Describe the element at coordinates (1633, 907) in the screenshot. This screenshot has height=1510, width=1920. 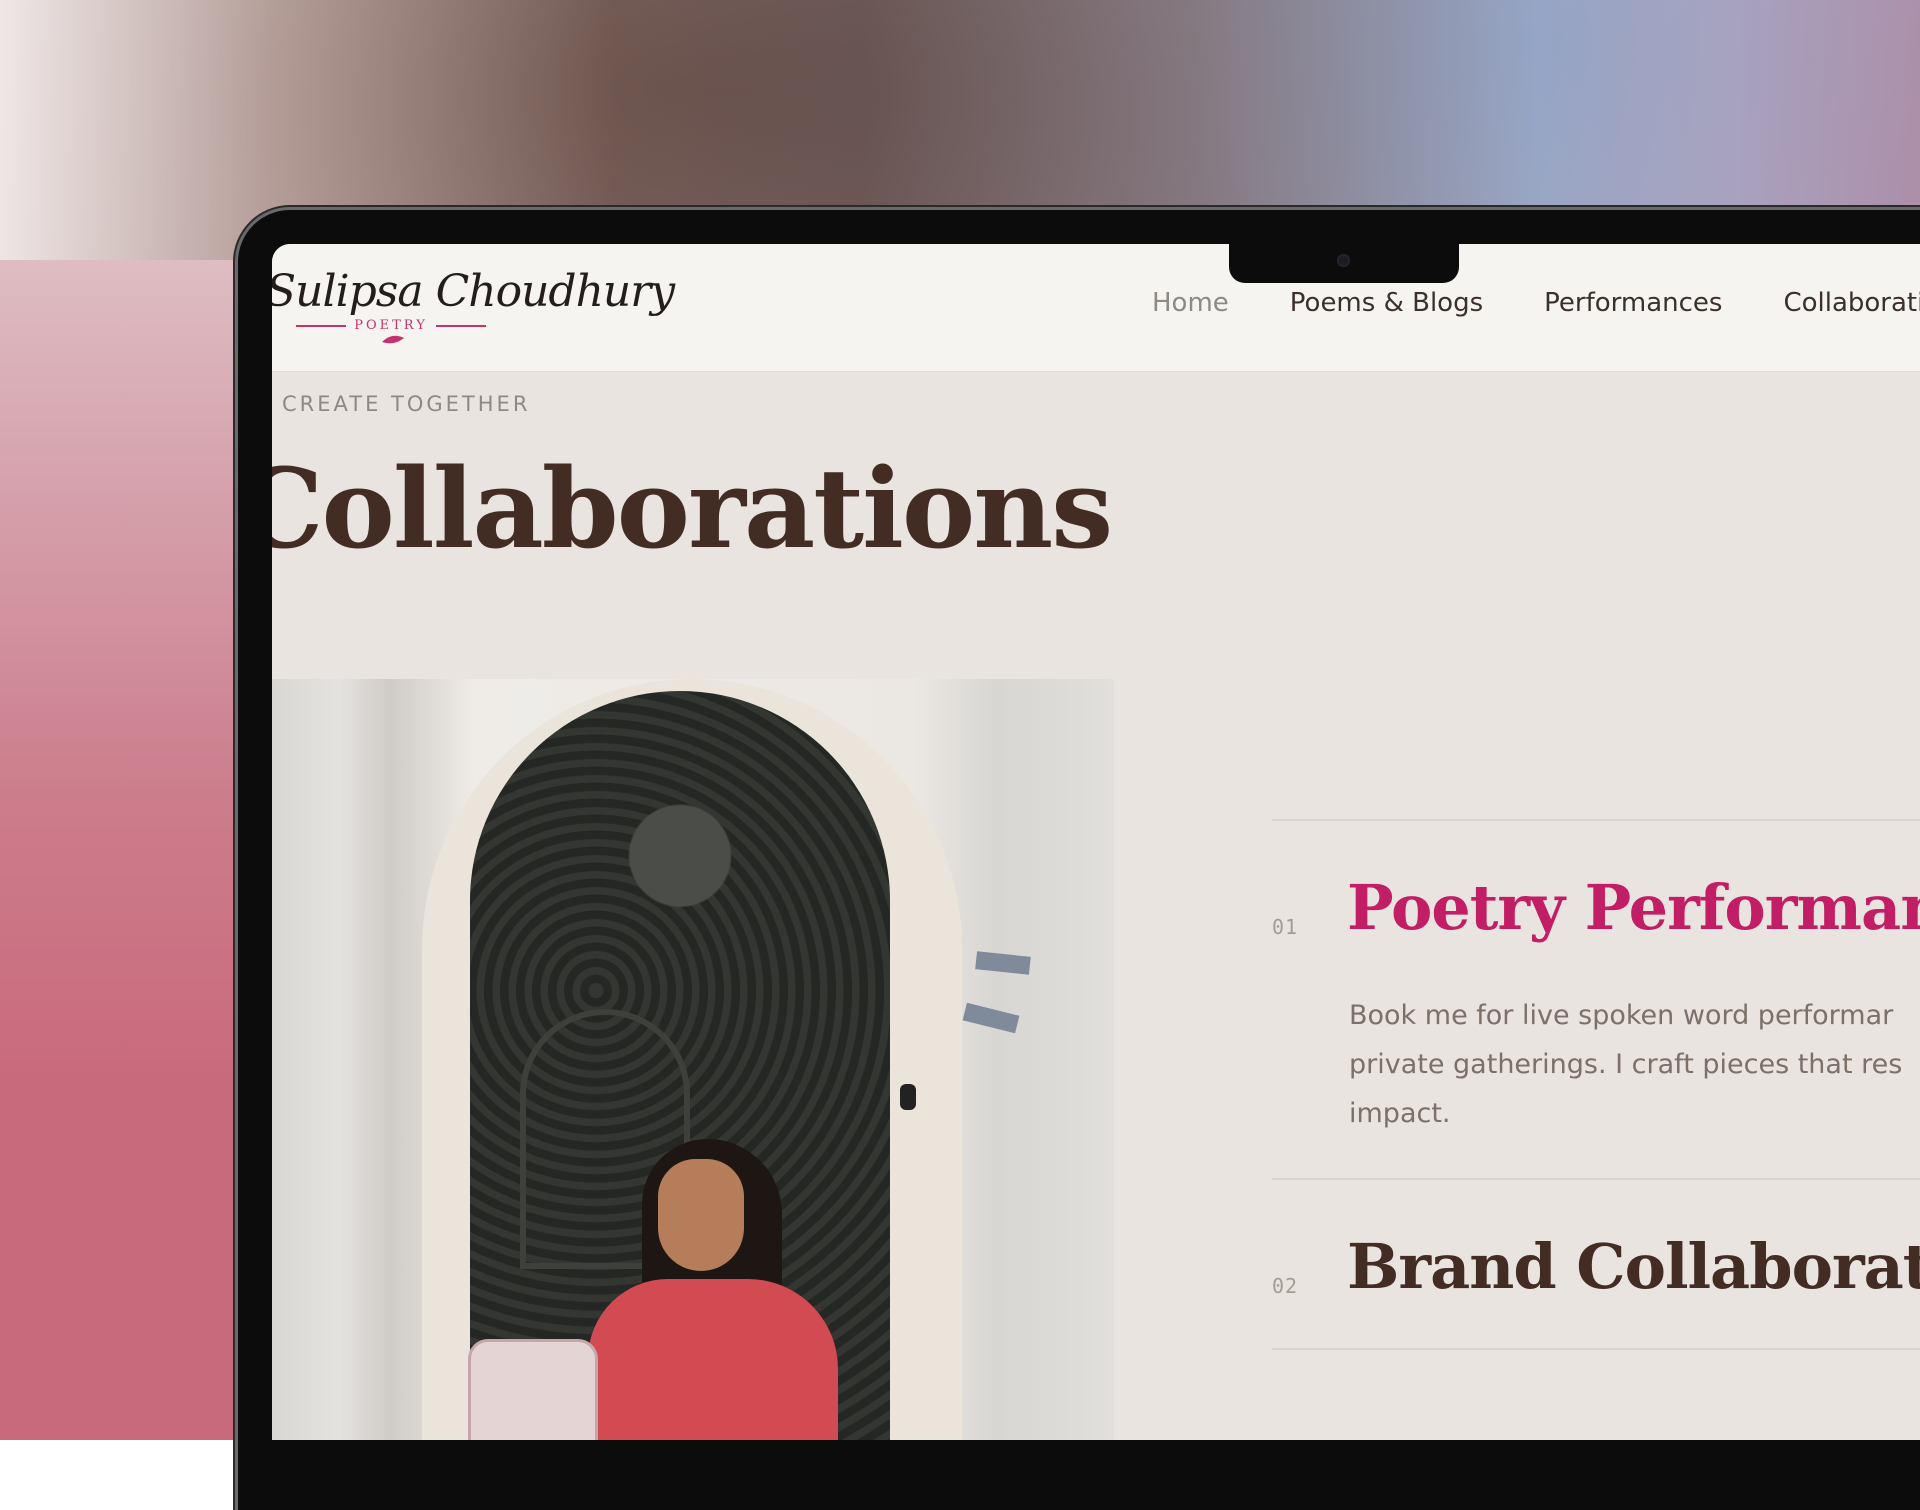
I see `service-title: Poetry Performanc` at that location.